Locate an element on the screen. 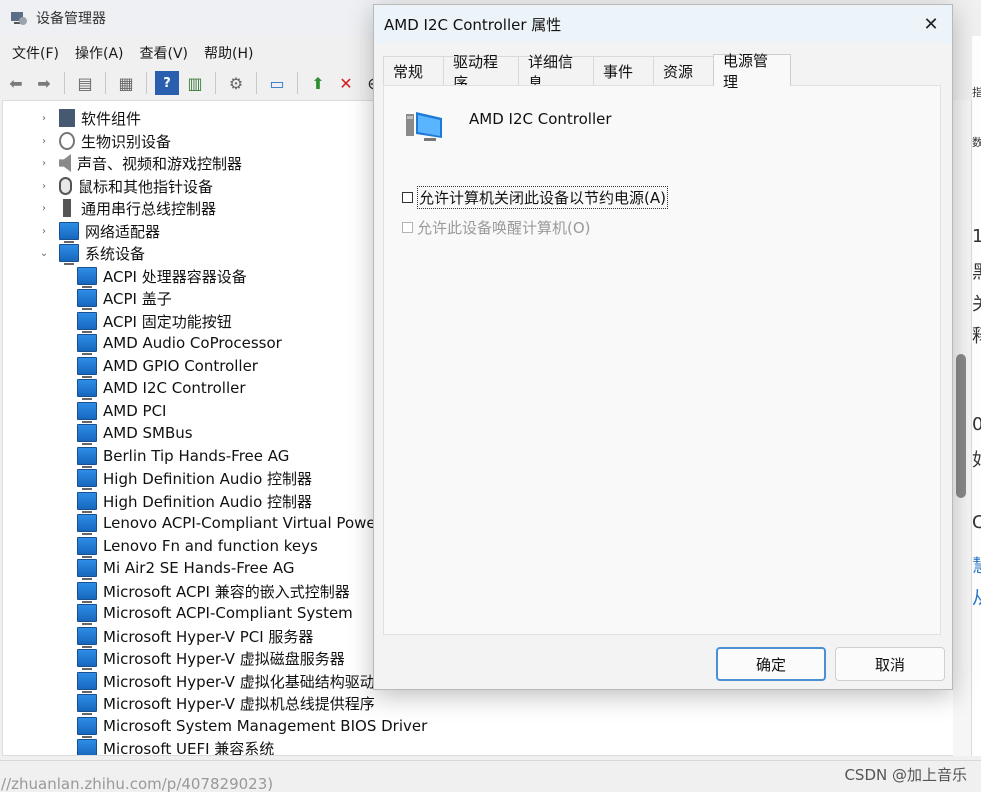 This screenshot has height=792, width=981. device-row: AMD I2C Controller is located at coordinates (161, 388).